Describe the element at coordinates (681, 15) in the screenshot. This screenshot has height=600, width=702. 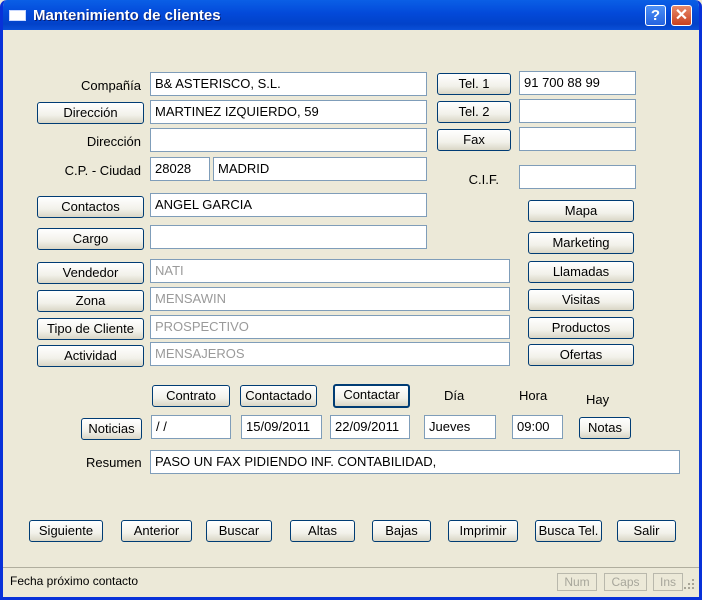
I see `close-button: ✕` at that location.